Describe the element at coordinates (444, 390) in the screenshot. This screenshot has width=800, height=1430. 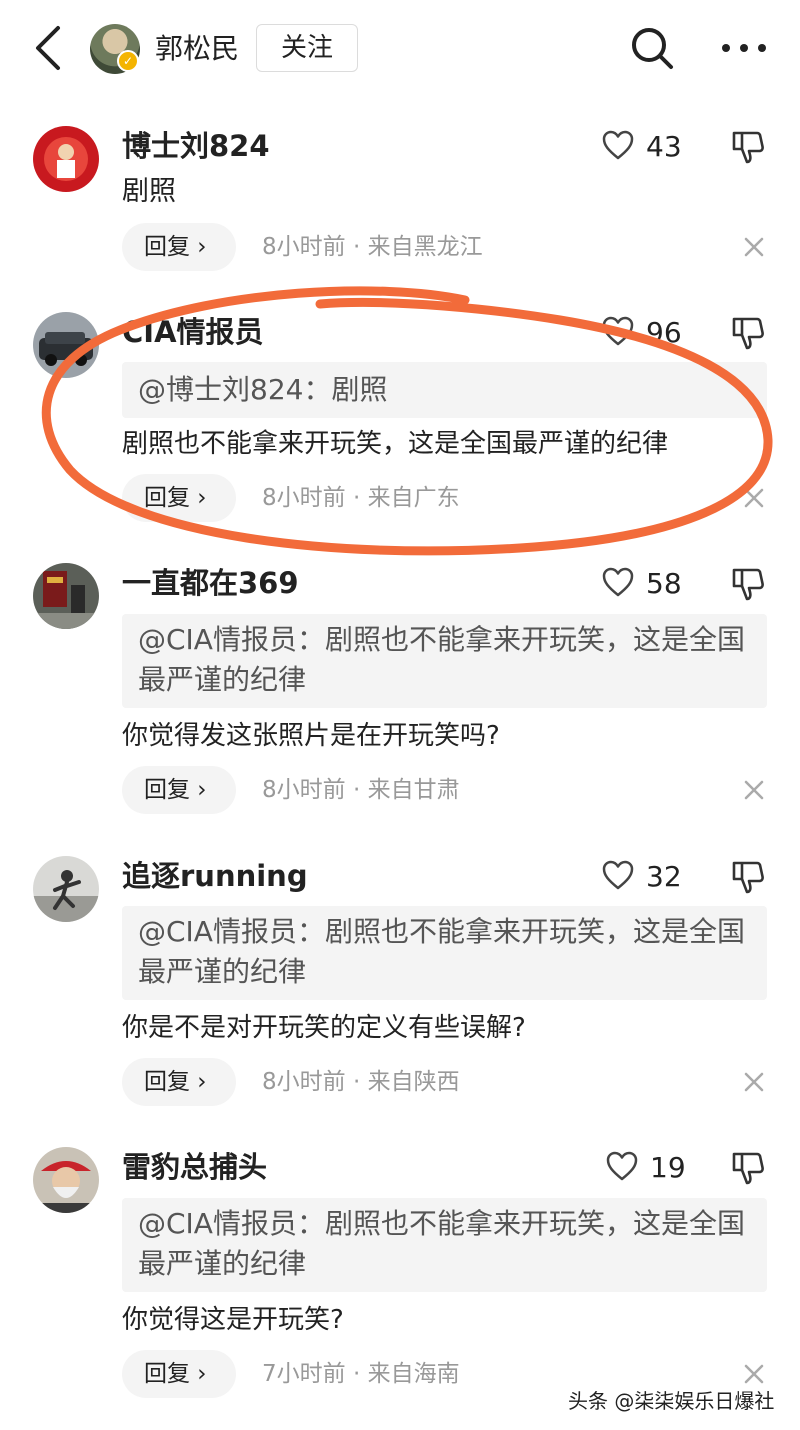
I see `quoted-comment: @博士刘824：剧照` at that location.